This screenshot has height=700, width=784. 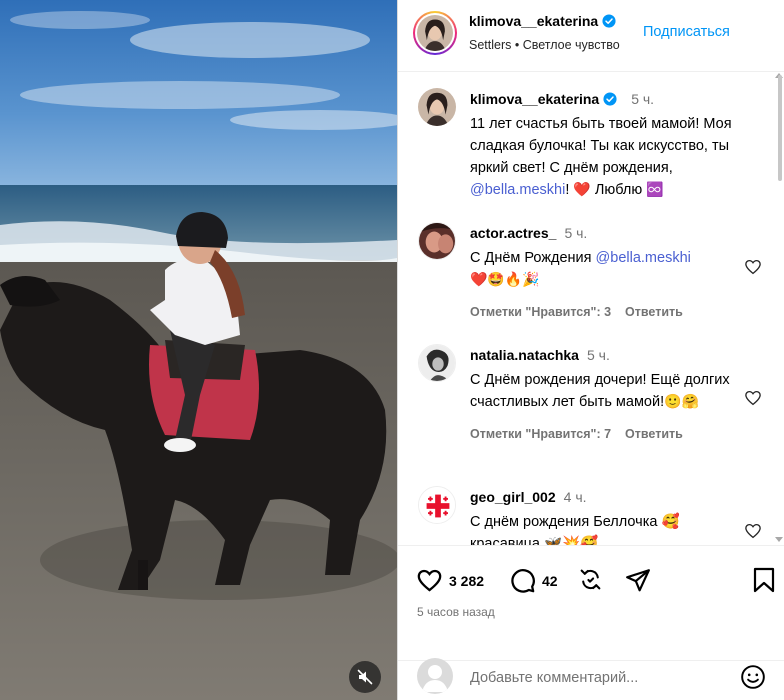 I want to click on comment-button: 42, so click(x=533, y=580).